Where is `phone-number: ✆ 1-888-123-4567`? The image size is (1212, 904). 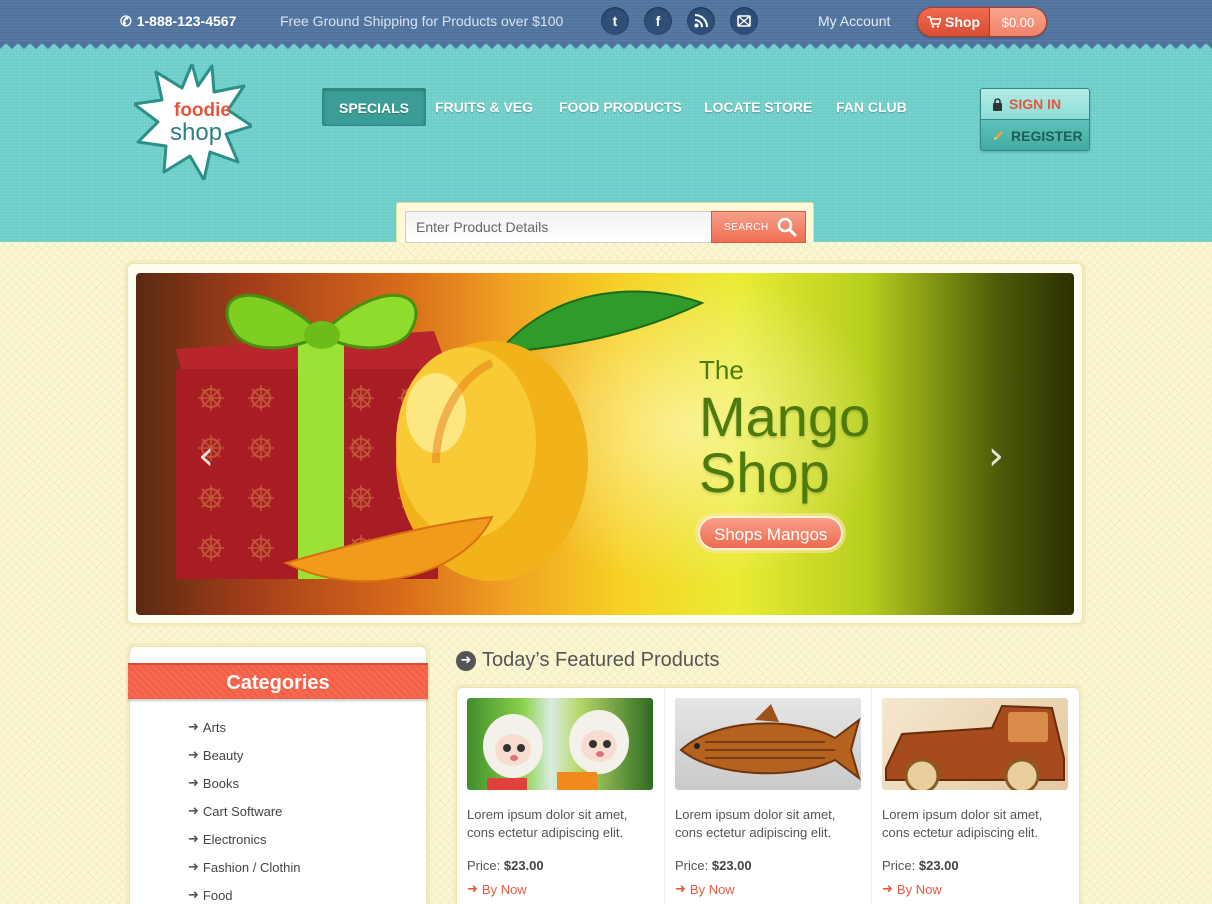 phone-number: ✆ 1-888-123-4567 is located at coordinates (178, 21).